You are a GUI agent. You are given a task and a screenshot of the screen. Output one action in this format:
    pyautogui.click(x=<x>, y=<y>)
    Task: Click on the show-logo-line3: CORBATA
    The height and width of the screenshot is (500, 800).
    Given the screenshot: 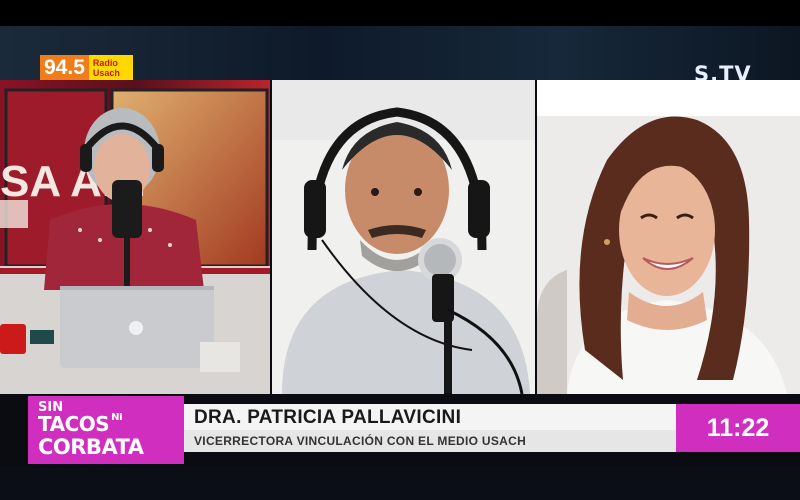 What is the action you would take?
    pyautogui.click(x=91, y=447)
    